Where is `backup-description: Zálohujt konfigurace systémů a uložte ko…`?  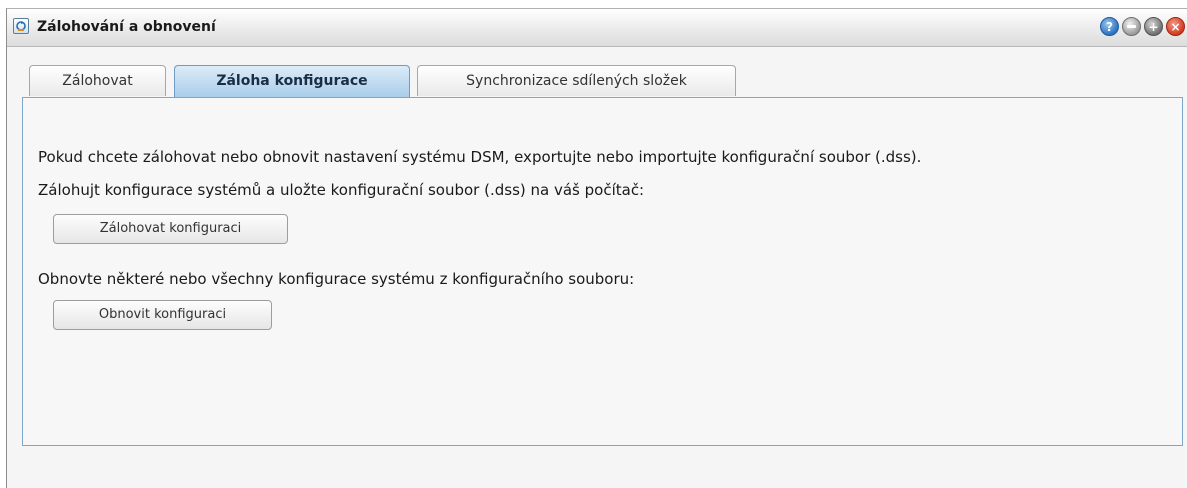
backup-description: Zálohujt konfigurace systémů a uložte ko… is located at coordinates (341, 190).